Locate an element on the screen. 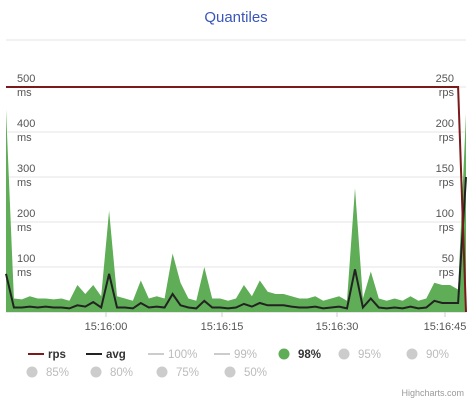 Image resolution: width=472 pixels, height=400 pixels. legend-label: 100% is located at coordinates (182, 355).